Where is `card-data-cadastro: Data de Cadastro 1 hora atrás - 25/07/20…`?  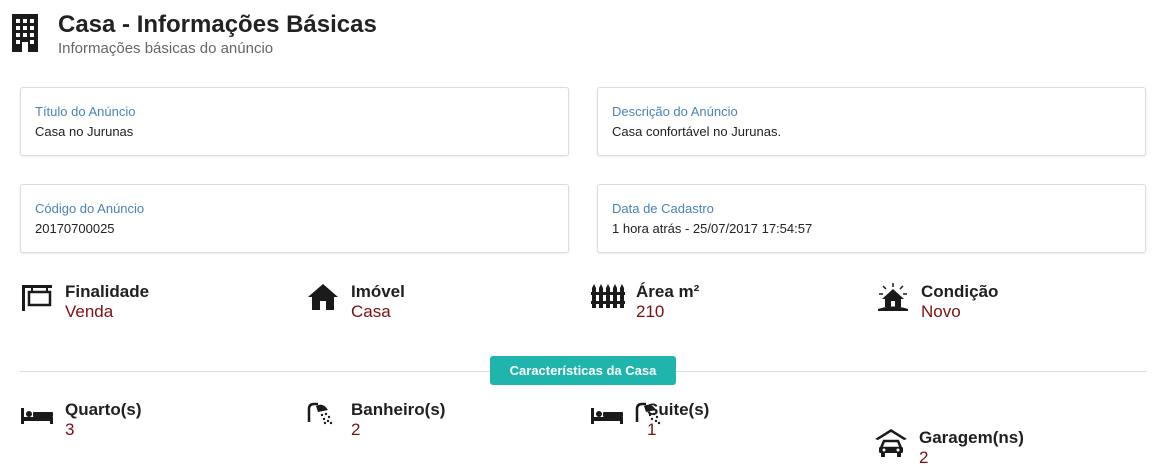 card-data-cadastro: Data de Cadastro 1 hora atrás - 25/07/20… is located at coordinates (871, 218).